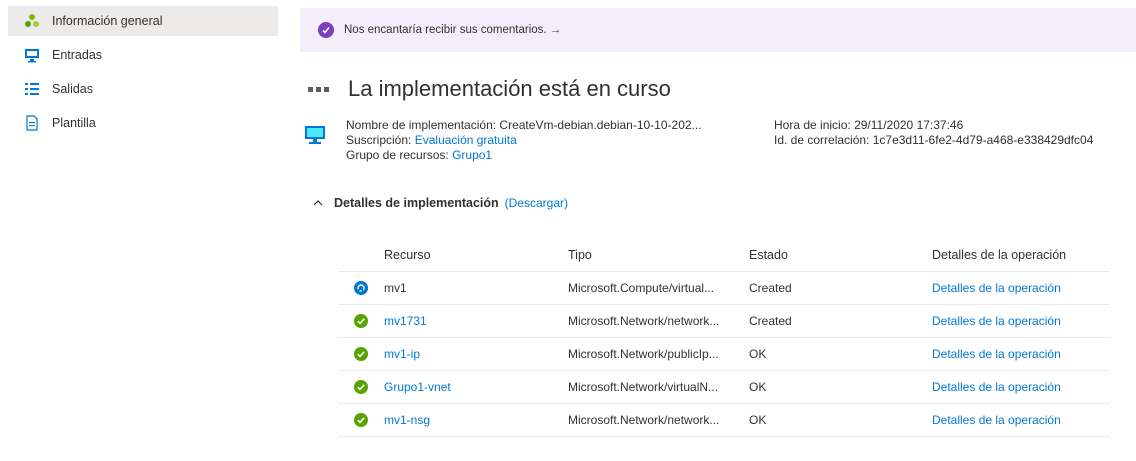 Image resolution: width=1136 pixels, height=461 pixels. I want to click on sidebar-item-label: Entradas, so click(77, 55).